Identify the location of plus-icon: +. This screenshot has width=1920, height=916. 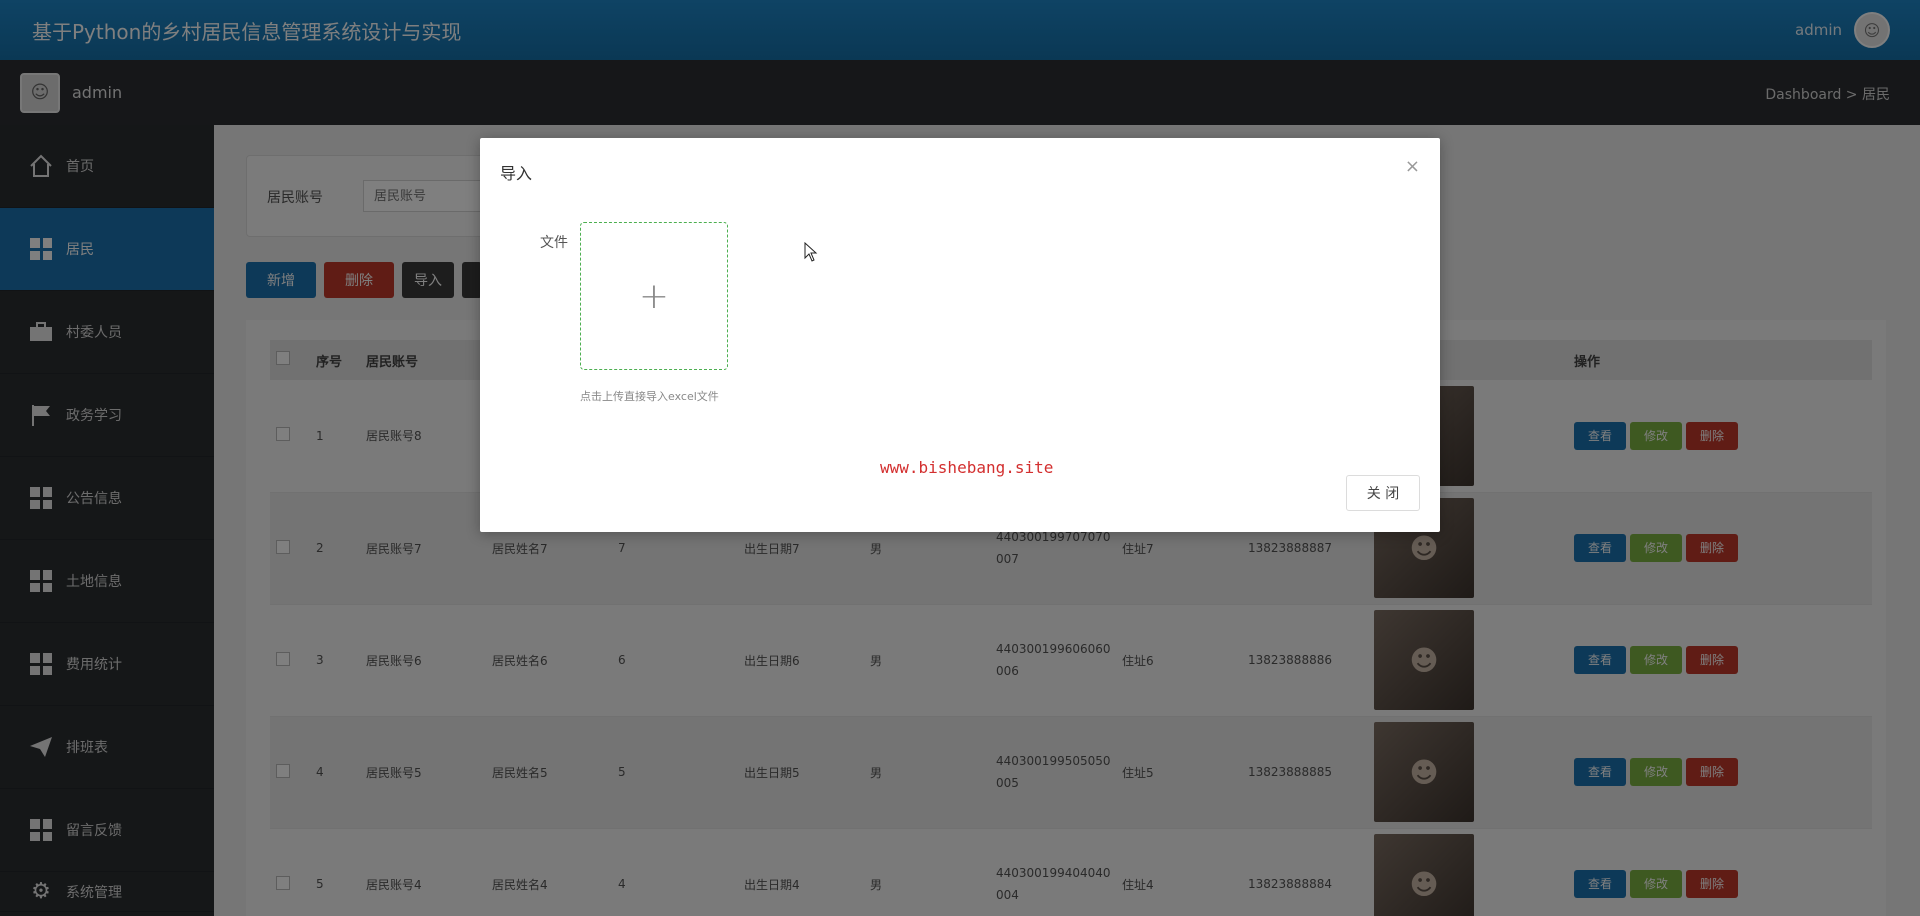
(654, 296).